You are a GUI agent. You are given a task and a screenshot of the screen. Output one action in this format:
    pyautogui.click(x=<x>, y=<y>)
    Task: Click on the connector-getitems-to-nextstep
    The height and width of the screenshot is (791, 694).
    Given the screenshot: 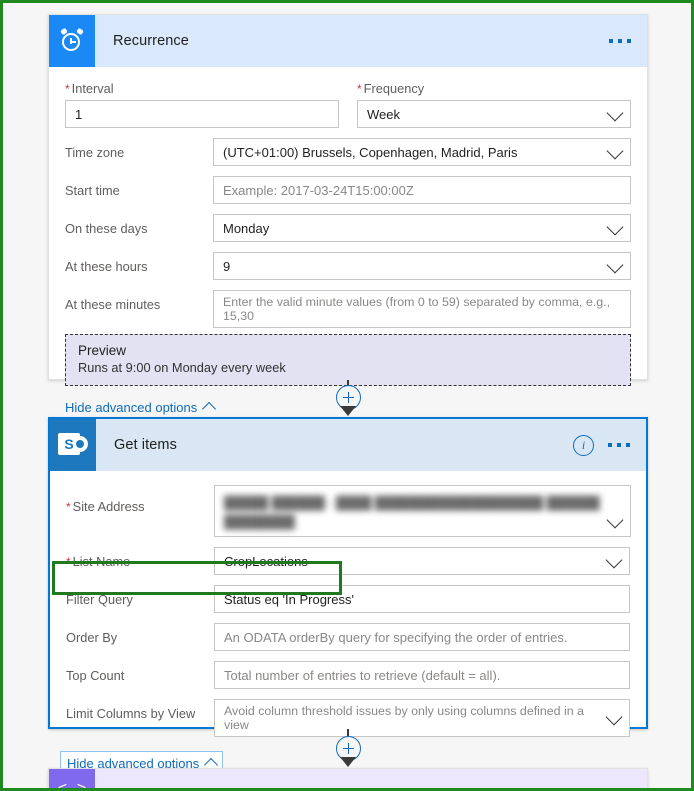 What is the action you would take?
    pyautogui.click(x=348, y=749)
    